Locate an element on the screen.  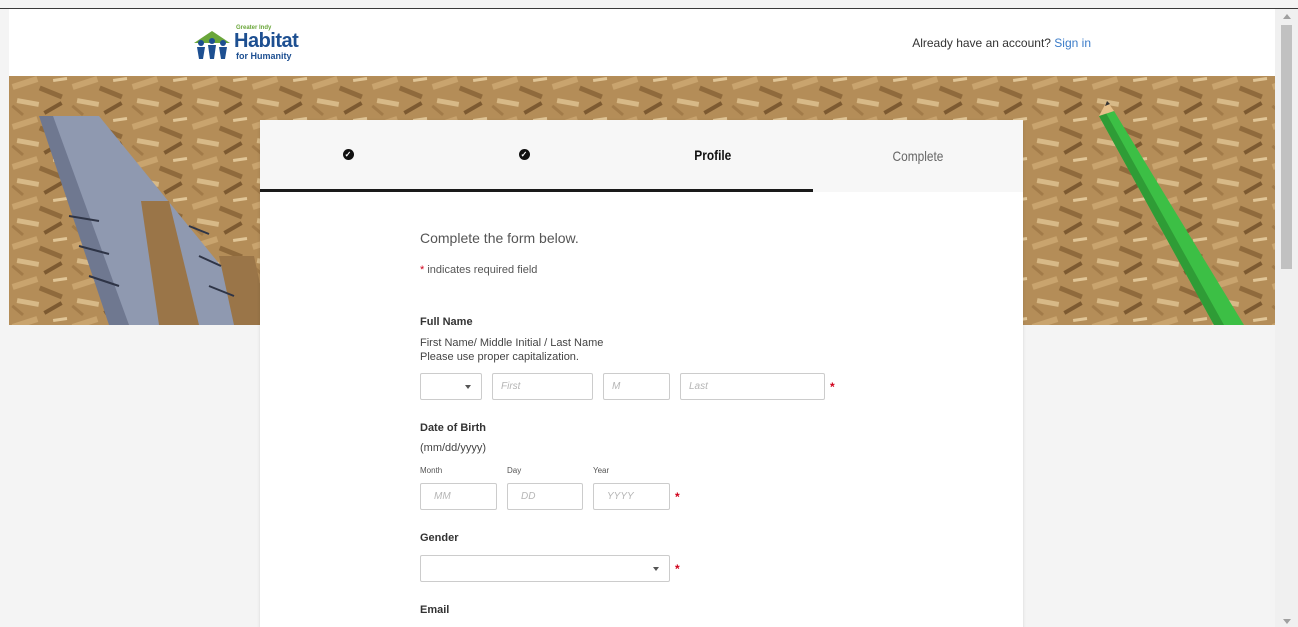
step-2: ✓ is located at coordinates (524, 156).